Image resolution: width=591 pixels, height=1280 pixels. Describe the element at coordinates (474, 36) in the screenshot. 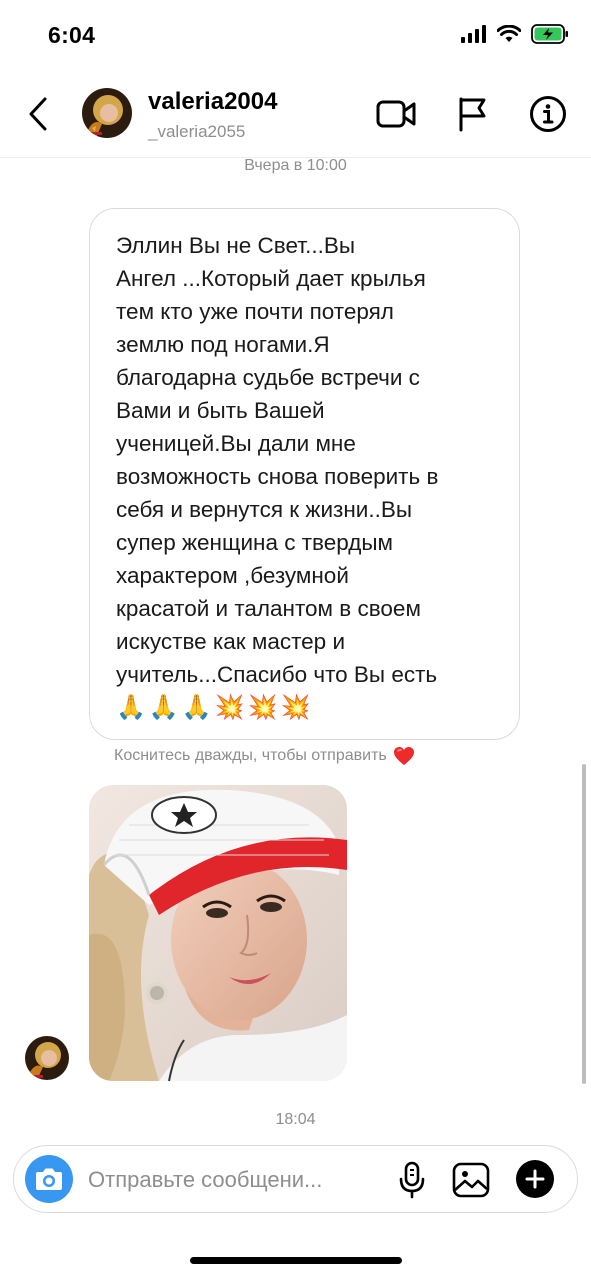

I see `signal-icon` at that location.